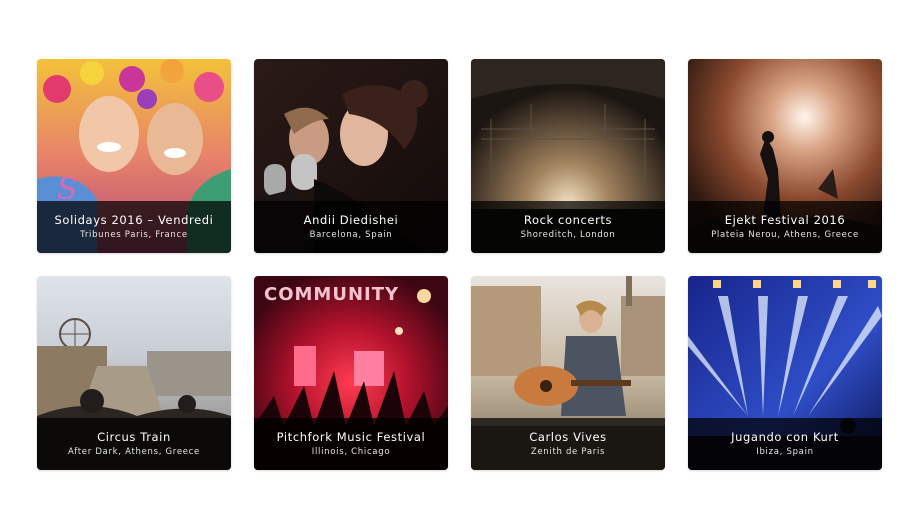 The image size is (920, 530). What do you see at coordinates (351, 235) in the screenshot?
I see `event-location: Barcelona, Spain` at bounding box center [351, 235].